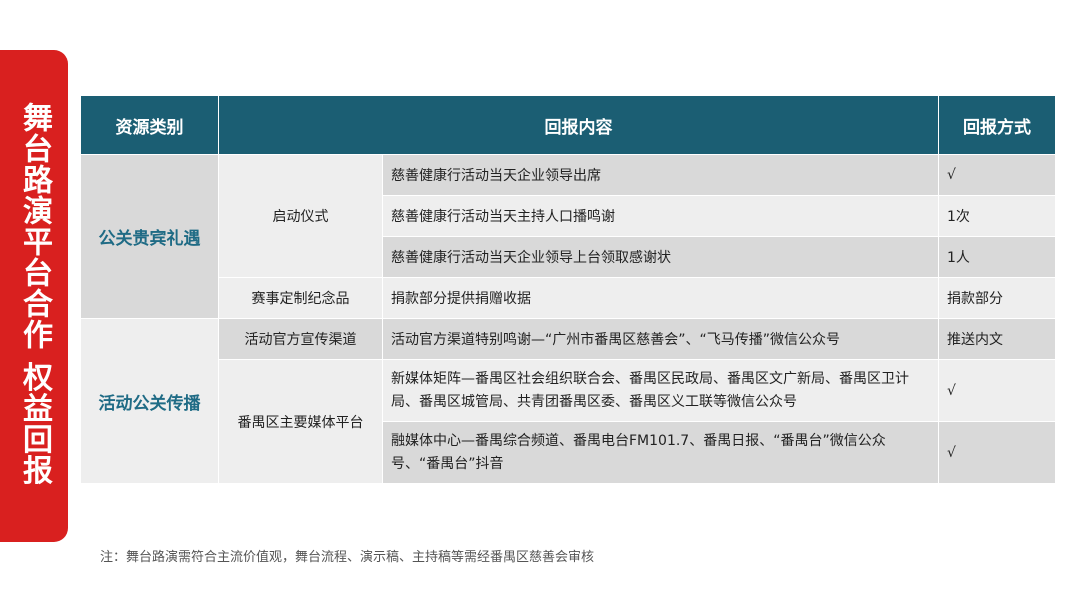 The image size is (1080, 607). Describe the element at coordinates (300, 339) in the screenshot. I see `subcategory-cell: 活动官方宣传渠道` at that location.